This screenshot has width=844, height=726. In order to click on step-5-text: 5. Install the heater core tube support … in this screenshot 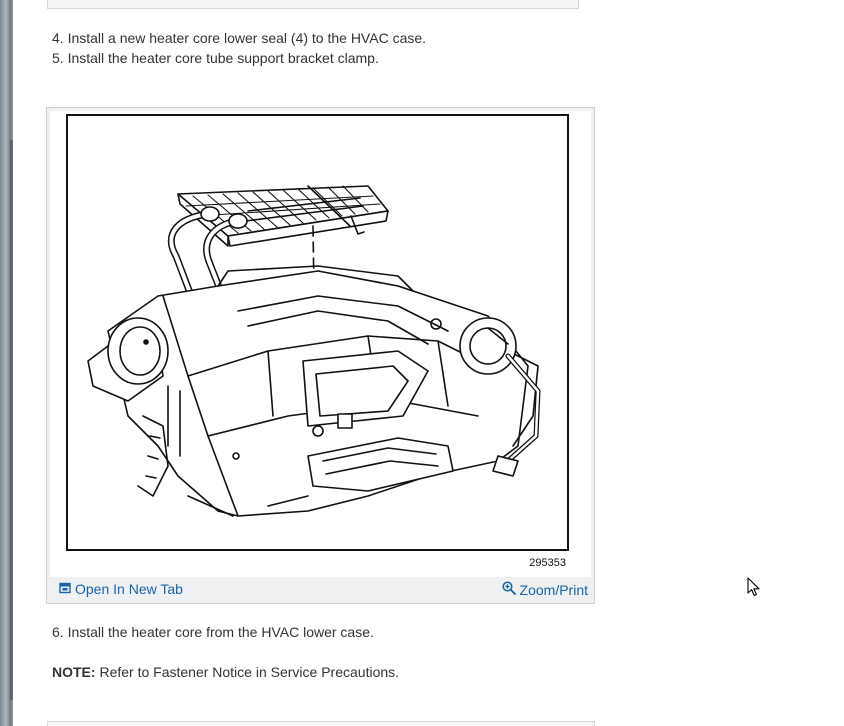, I will do `click(215, 58)`.